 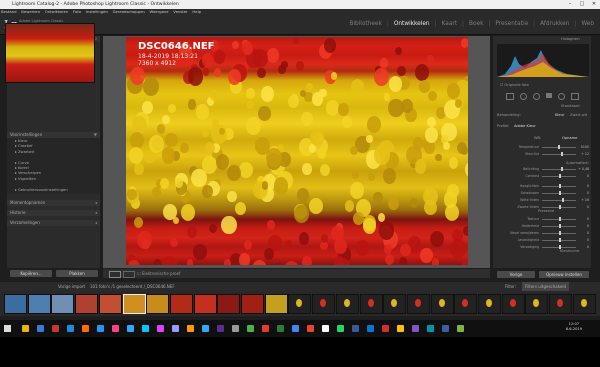 I want to click on menu-edit: Bewerken, so click(x=30, y=11).